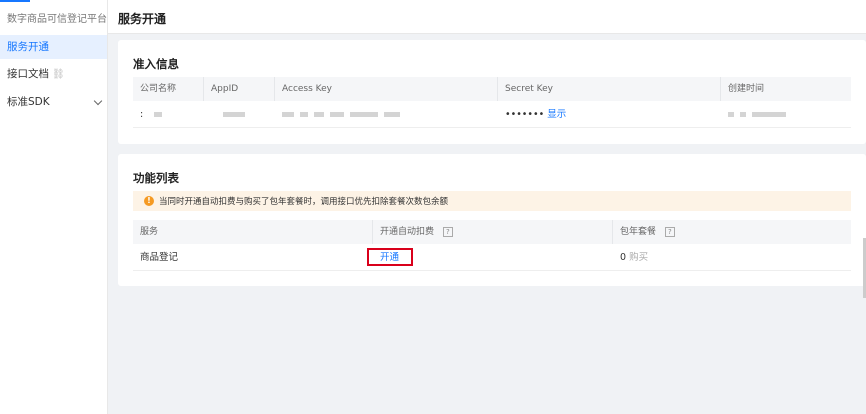 The image size is (866, 414). What do you see at coordinates (28, 47) in the screenshot?
I see `sidebar-item-label: 服务开通` at bounding box center [28, 47].